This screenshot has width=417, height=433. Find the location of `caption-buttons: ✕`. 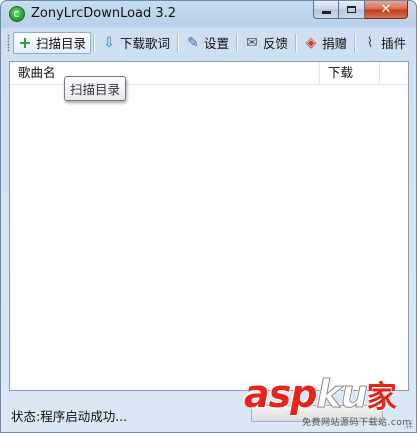

caption-buttons: ✕ is located at coordinates (360, 10).